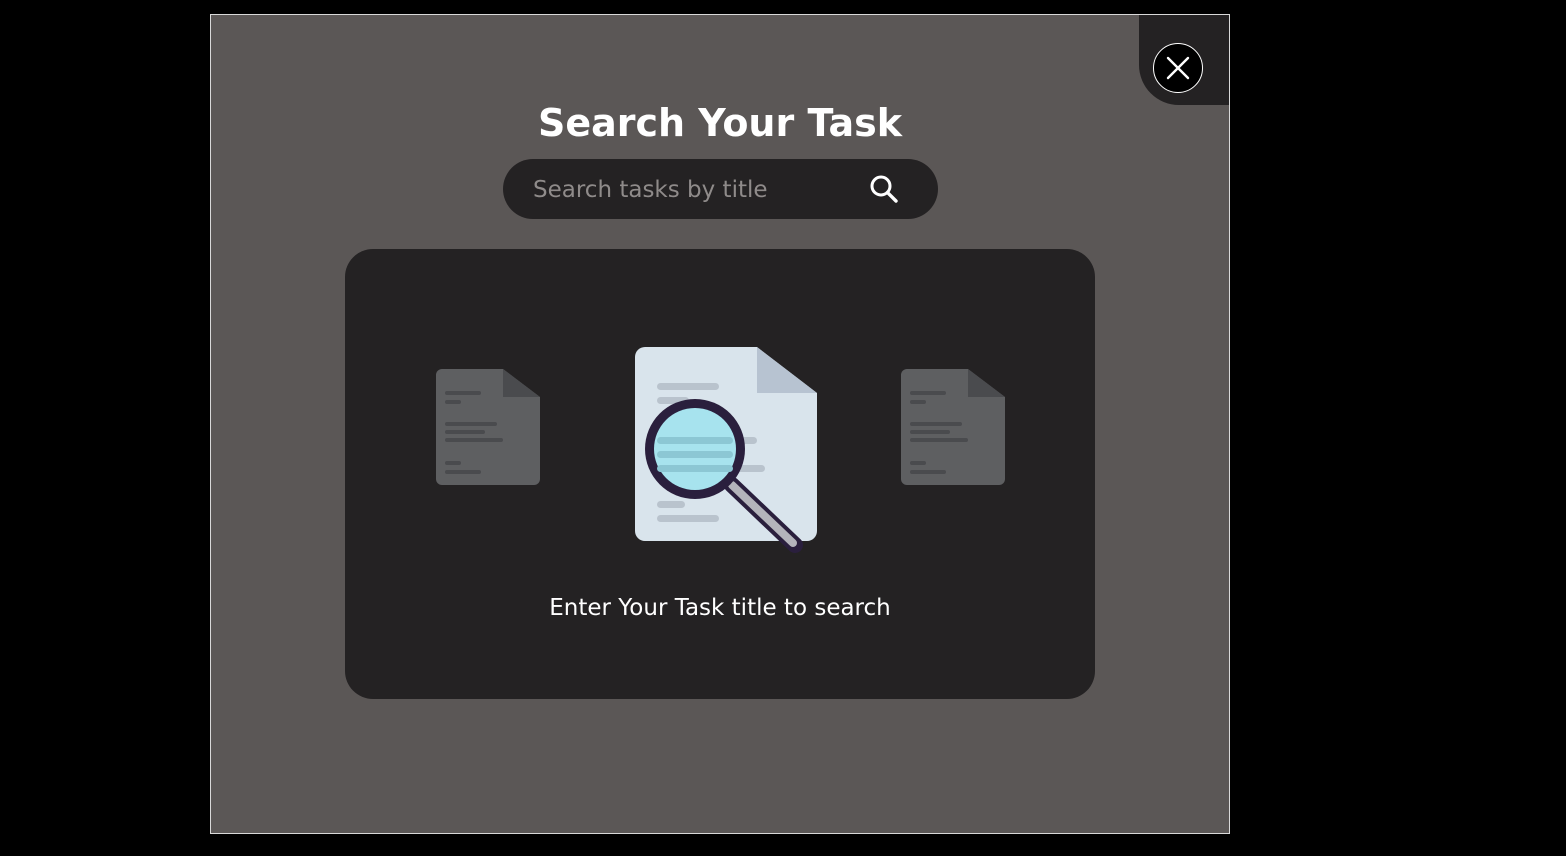 This screenshot has height=856, width=1566. Describe the element at coordinates (884, 189) in the screenshot. I see `search-icon` at that location.